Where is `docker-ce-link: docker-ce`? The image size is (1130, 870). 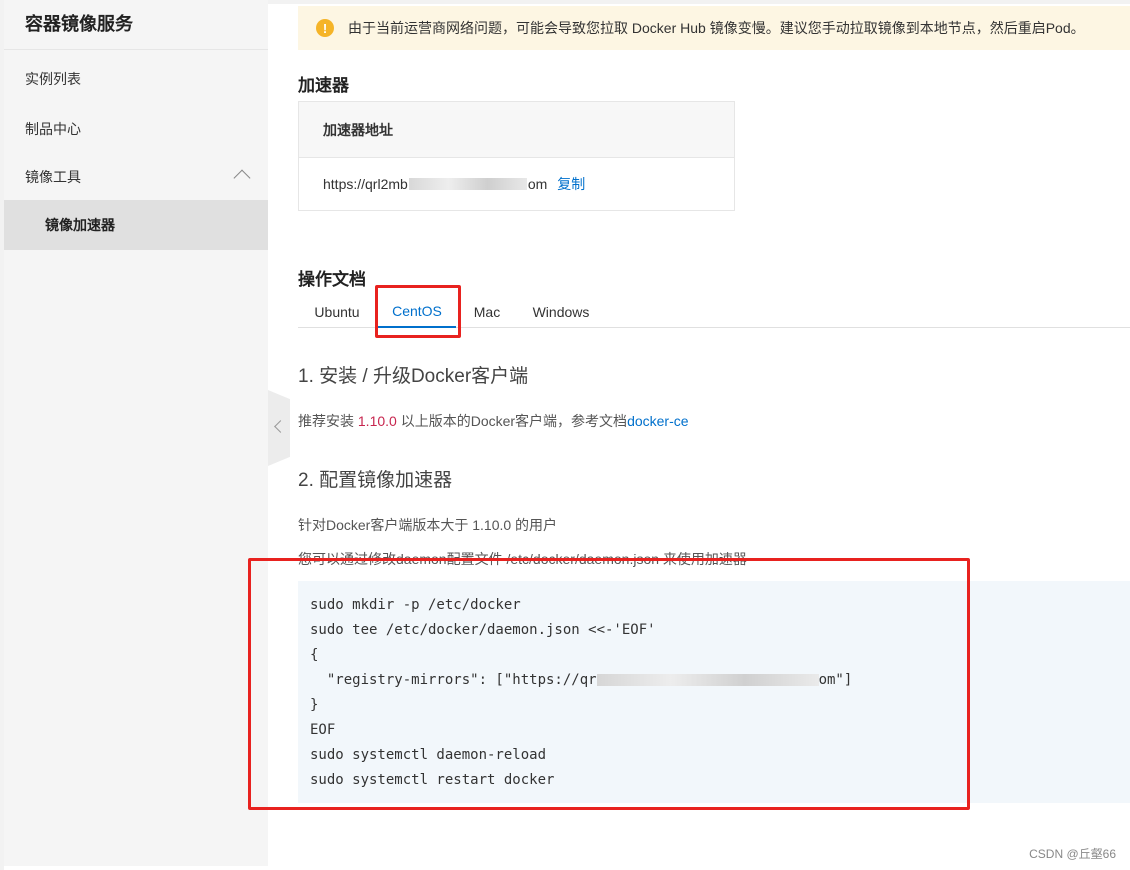 docker-ce-link: docker-ce is located at coordinates (657, 421).